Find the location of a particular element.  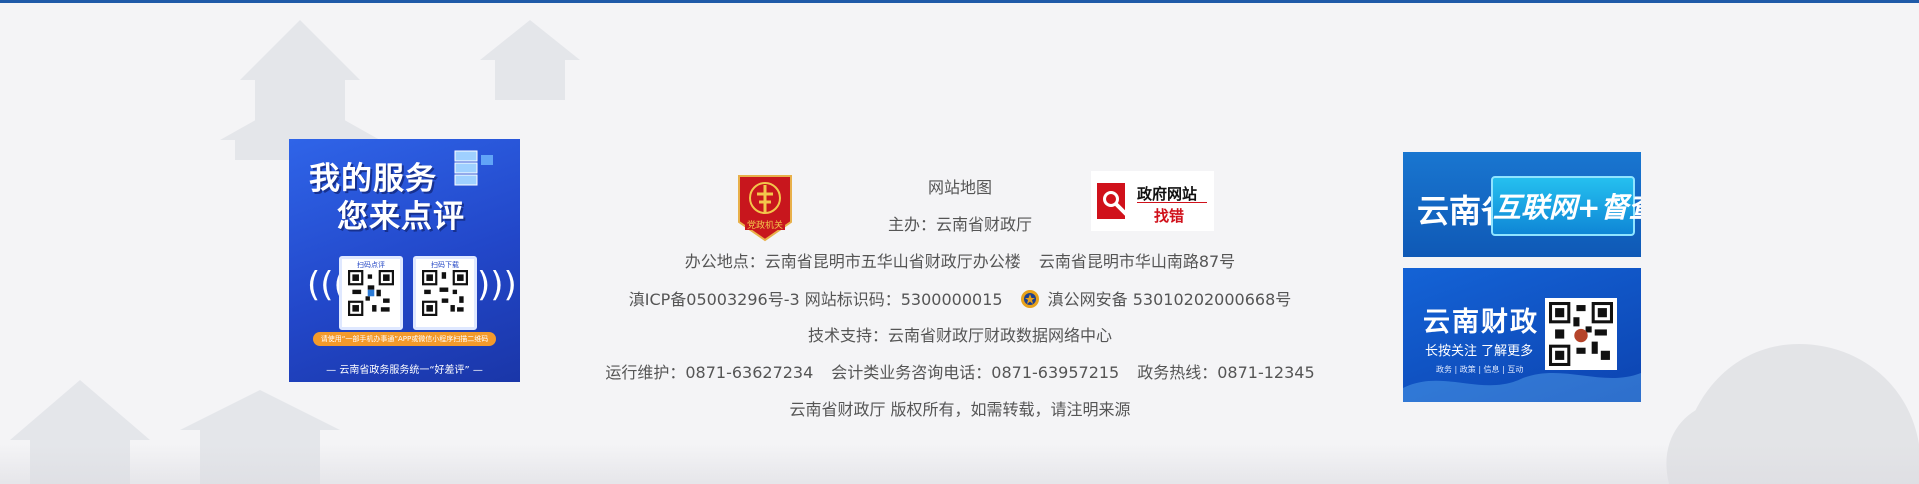

banner2-title: 云南财政 is located at coordinates (1481, 322).